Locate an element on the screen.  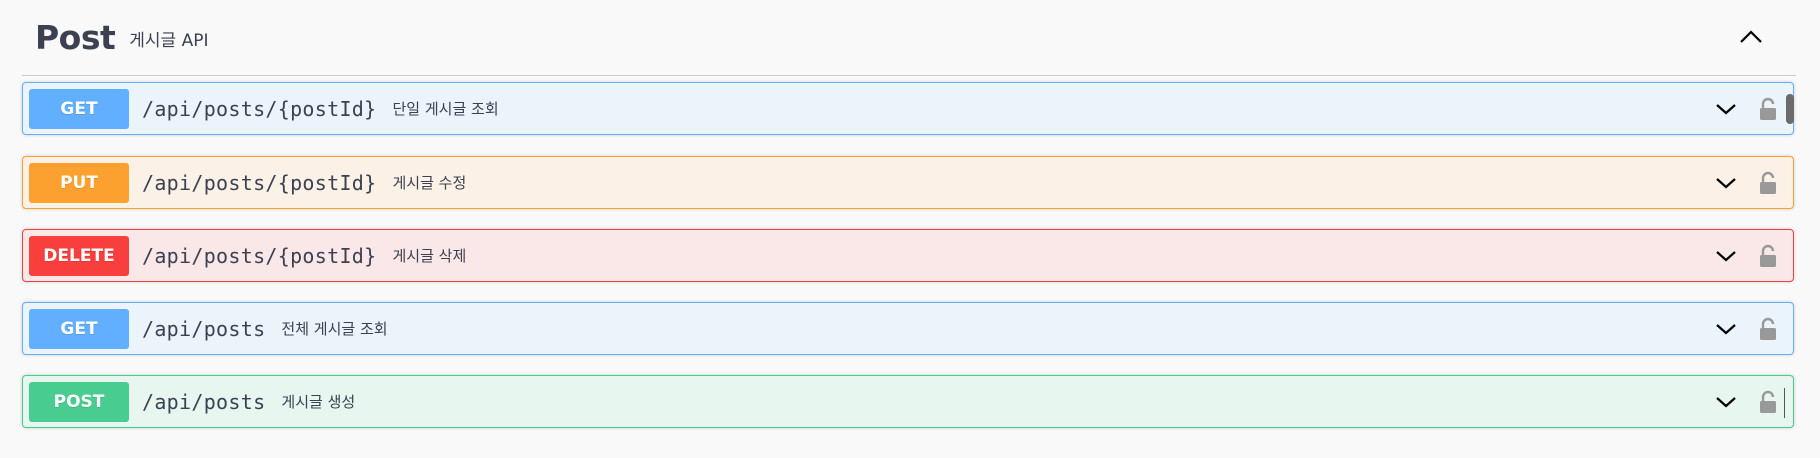
operation-summary: 단일 게시글 조회 is located at coordinates (445, 109).